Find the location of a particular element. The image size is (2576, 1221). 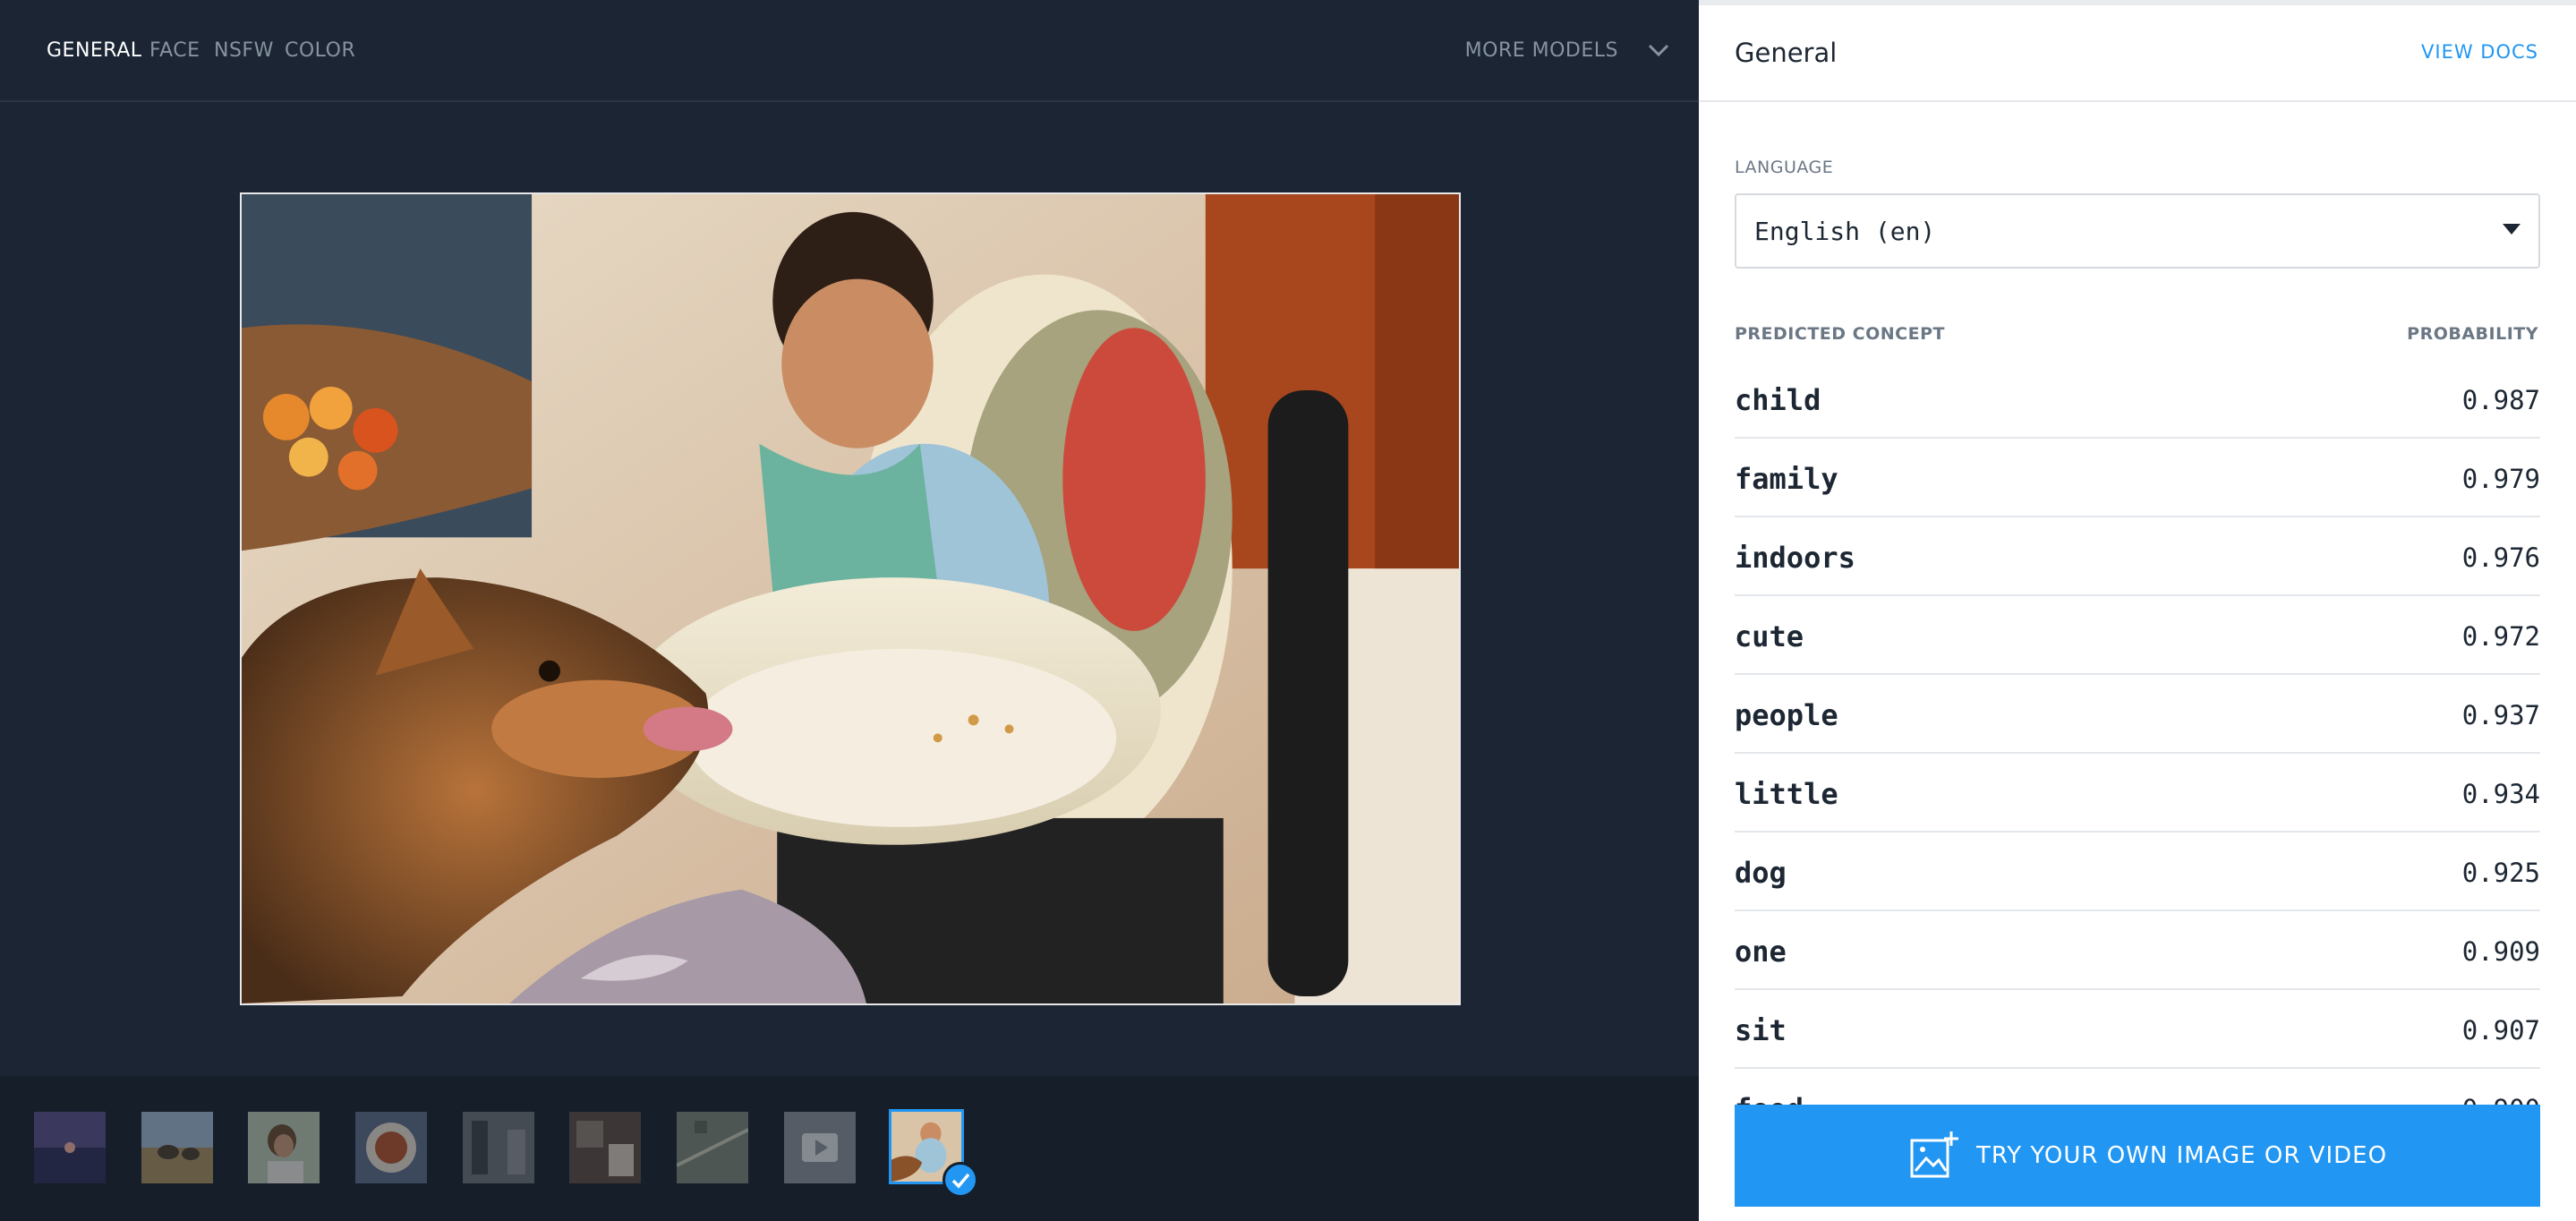

concept-name: sit is located at coordinates (1761, 1030).